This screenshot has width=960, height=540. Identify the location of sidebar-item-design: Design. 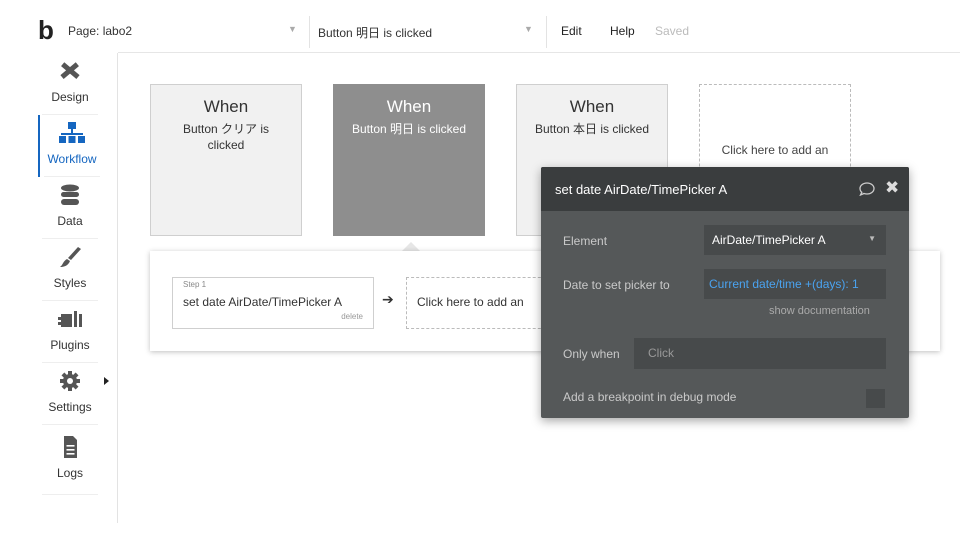
(70, 84).